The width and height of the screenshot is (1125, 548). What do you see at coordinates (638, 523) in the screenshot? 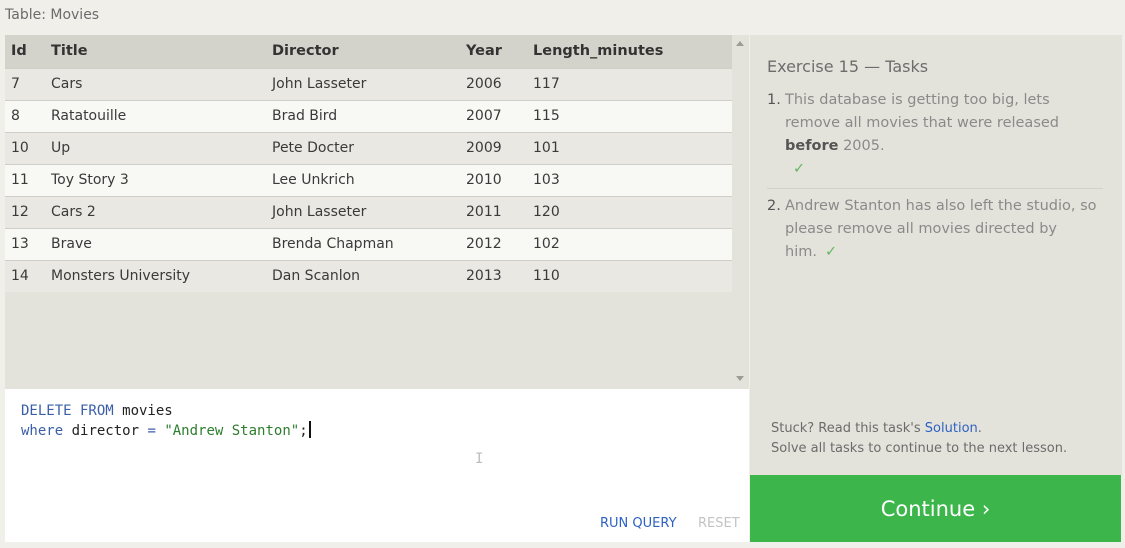
I see `run-query-button: RUN QUERY` at bounding box center [638, 523].